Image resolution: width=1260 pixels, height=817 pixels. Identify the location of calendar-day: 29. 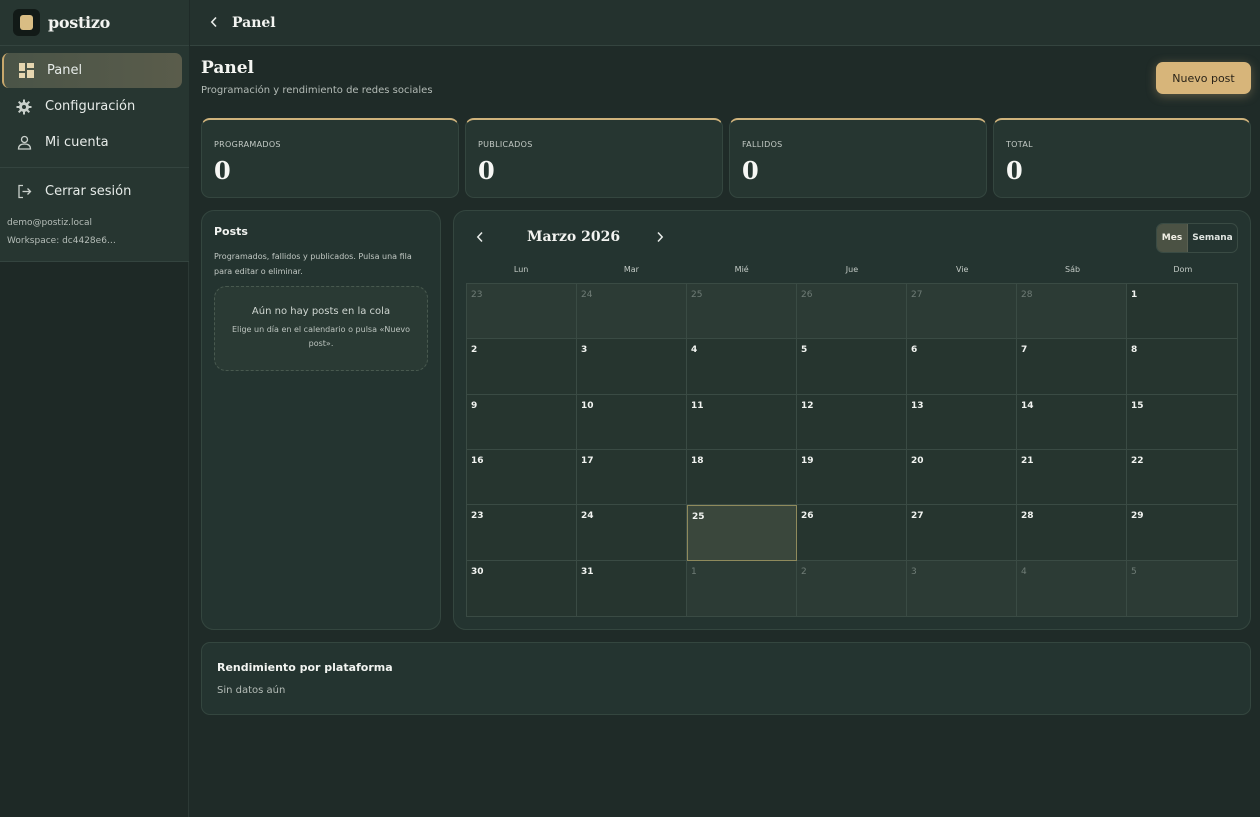
(1182, 533).